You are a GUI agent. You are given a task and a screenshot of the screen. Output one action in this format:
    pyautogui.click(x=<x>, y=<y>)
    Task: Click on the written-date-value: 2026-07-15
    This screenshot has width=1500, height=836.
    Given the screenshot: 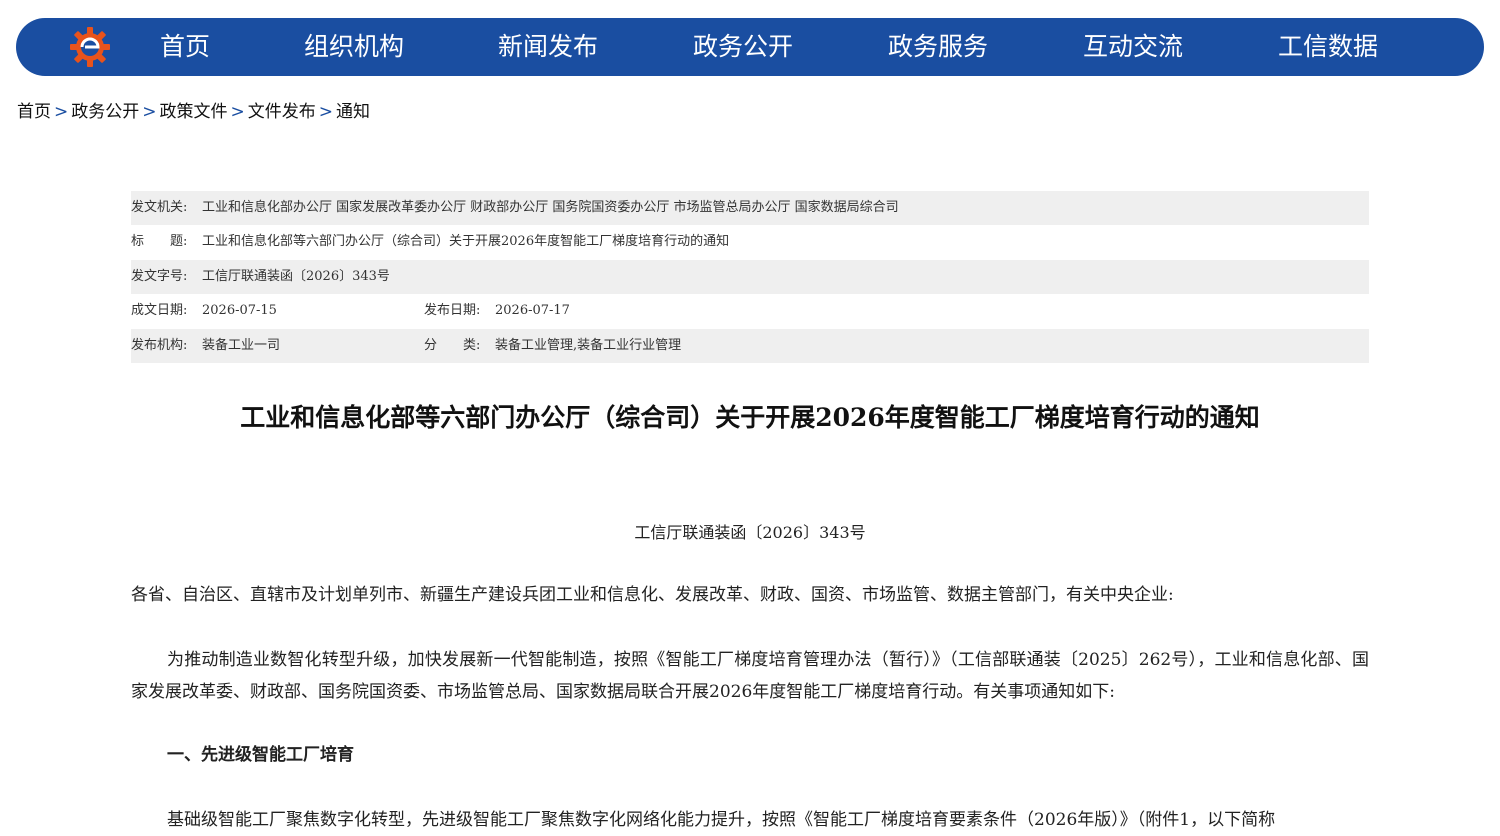 What is the action you would take?
    pyautogui.click(x=239, y=311)
    